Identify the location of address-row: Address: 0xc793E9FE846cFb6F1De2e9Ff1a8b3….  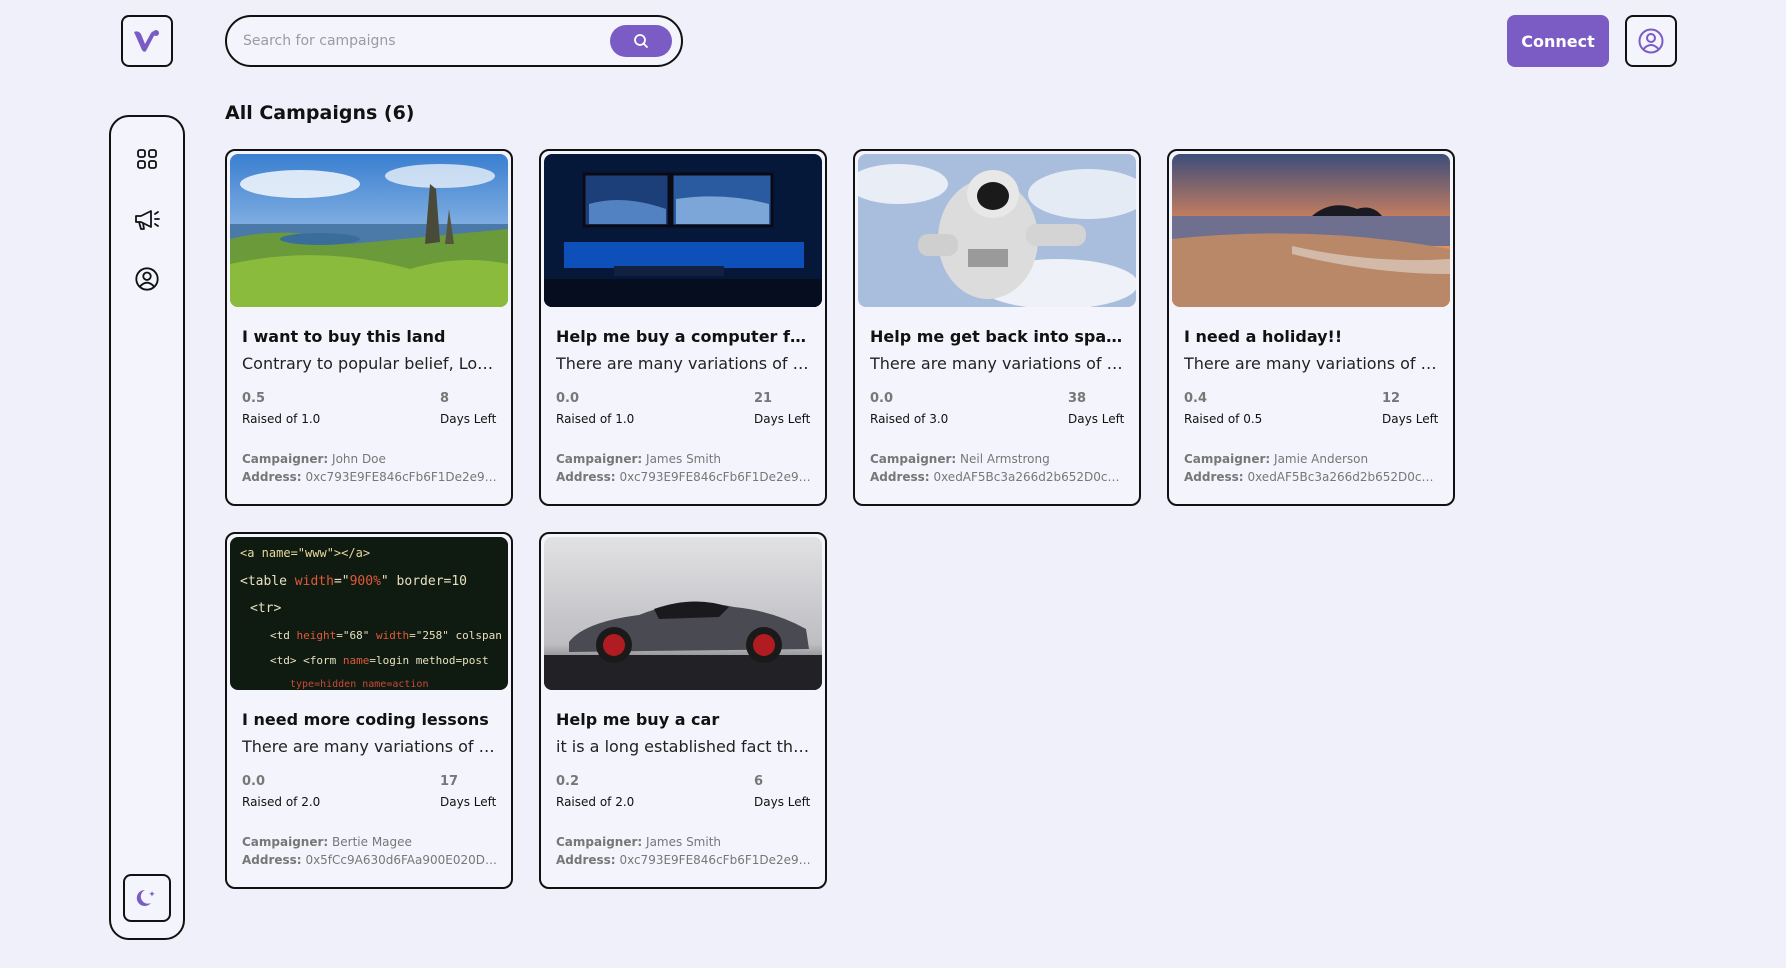
(684, 477).